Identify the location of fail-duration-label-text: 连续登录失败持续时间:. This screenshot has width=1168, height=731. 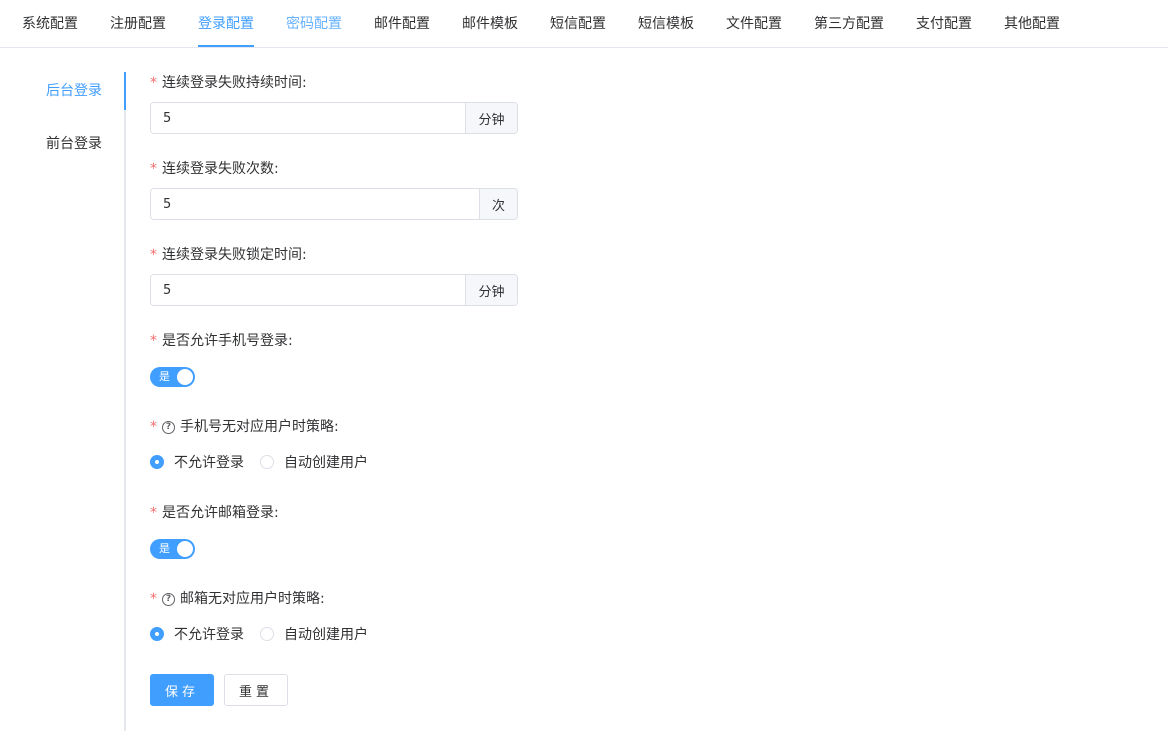
(234, 83).